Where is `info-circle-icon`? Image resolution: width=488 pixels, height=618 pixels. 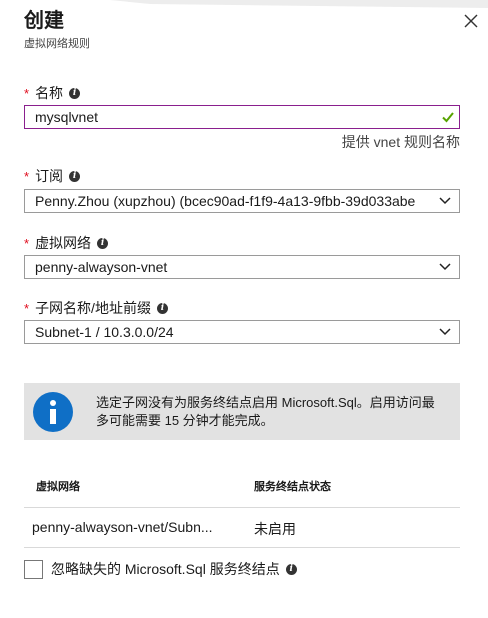 info-circle-icon is located at coordinates (53, 411).